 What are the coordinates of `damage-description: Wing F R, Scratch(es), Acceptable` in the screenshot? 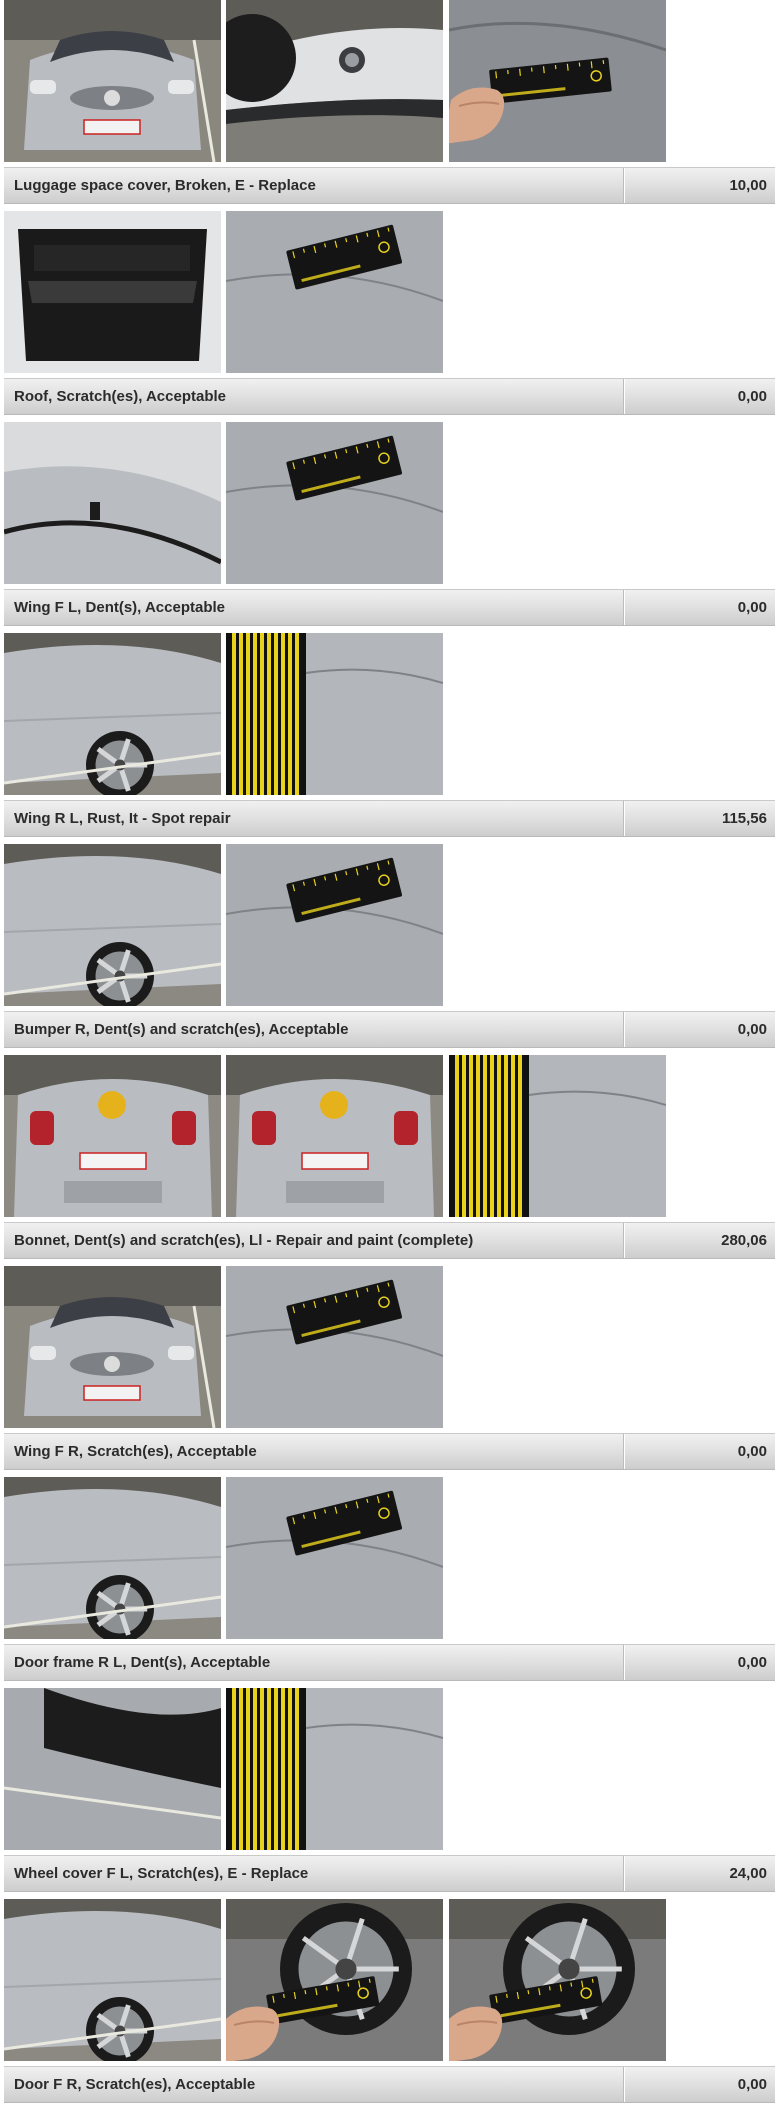 It's located at (135, 1451).